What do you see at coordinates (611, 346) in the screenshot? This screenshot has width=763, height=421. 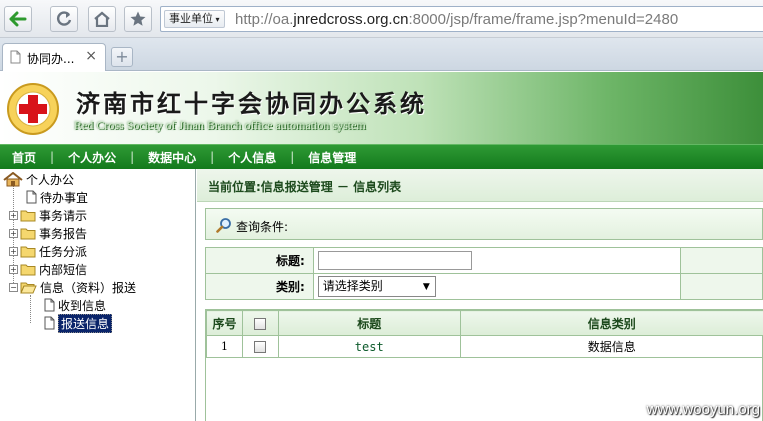 I see `row-category: 数据信息` at bounding box center [611, 346].